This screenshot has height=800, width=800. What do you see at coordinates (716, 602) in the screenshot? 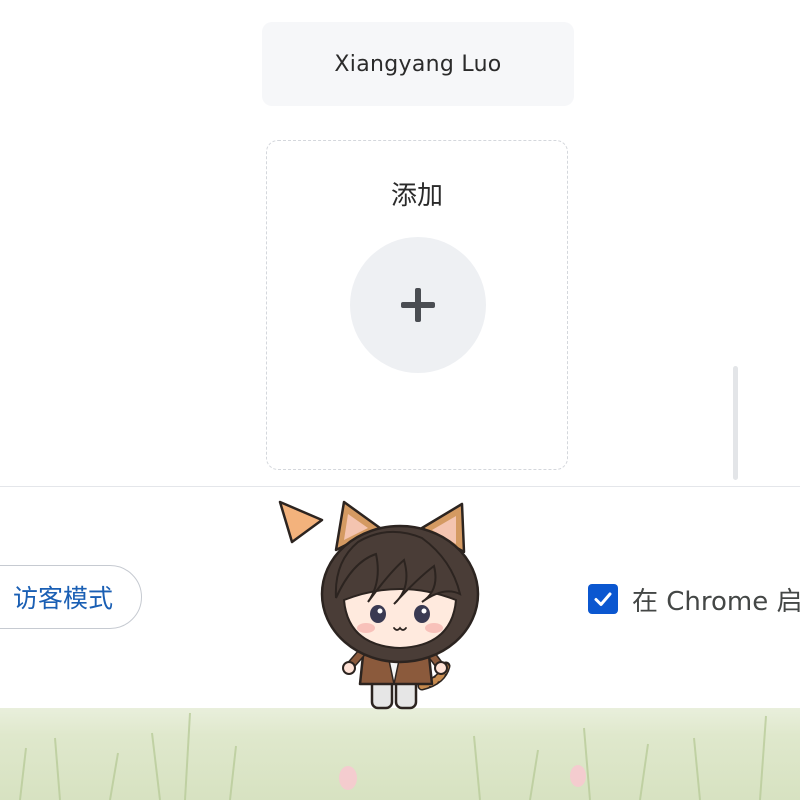
I see `show-on-startup-label: 在 Chrome 启` at bounding box center [716, 602].